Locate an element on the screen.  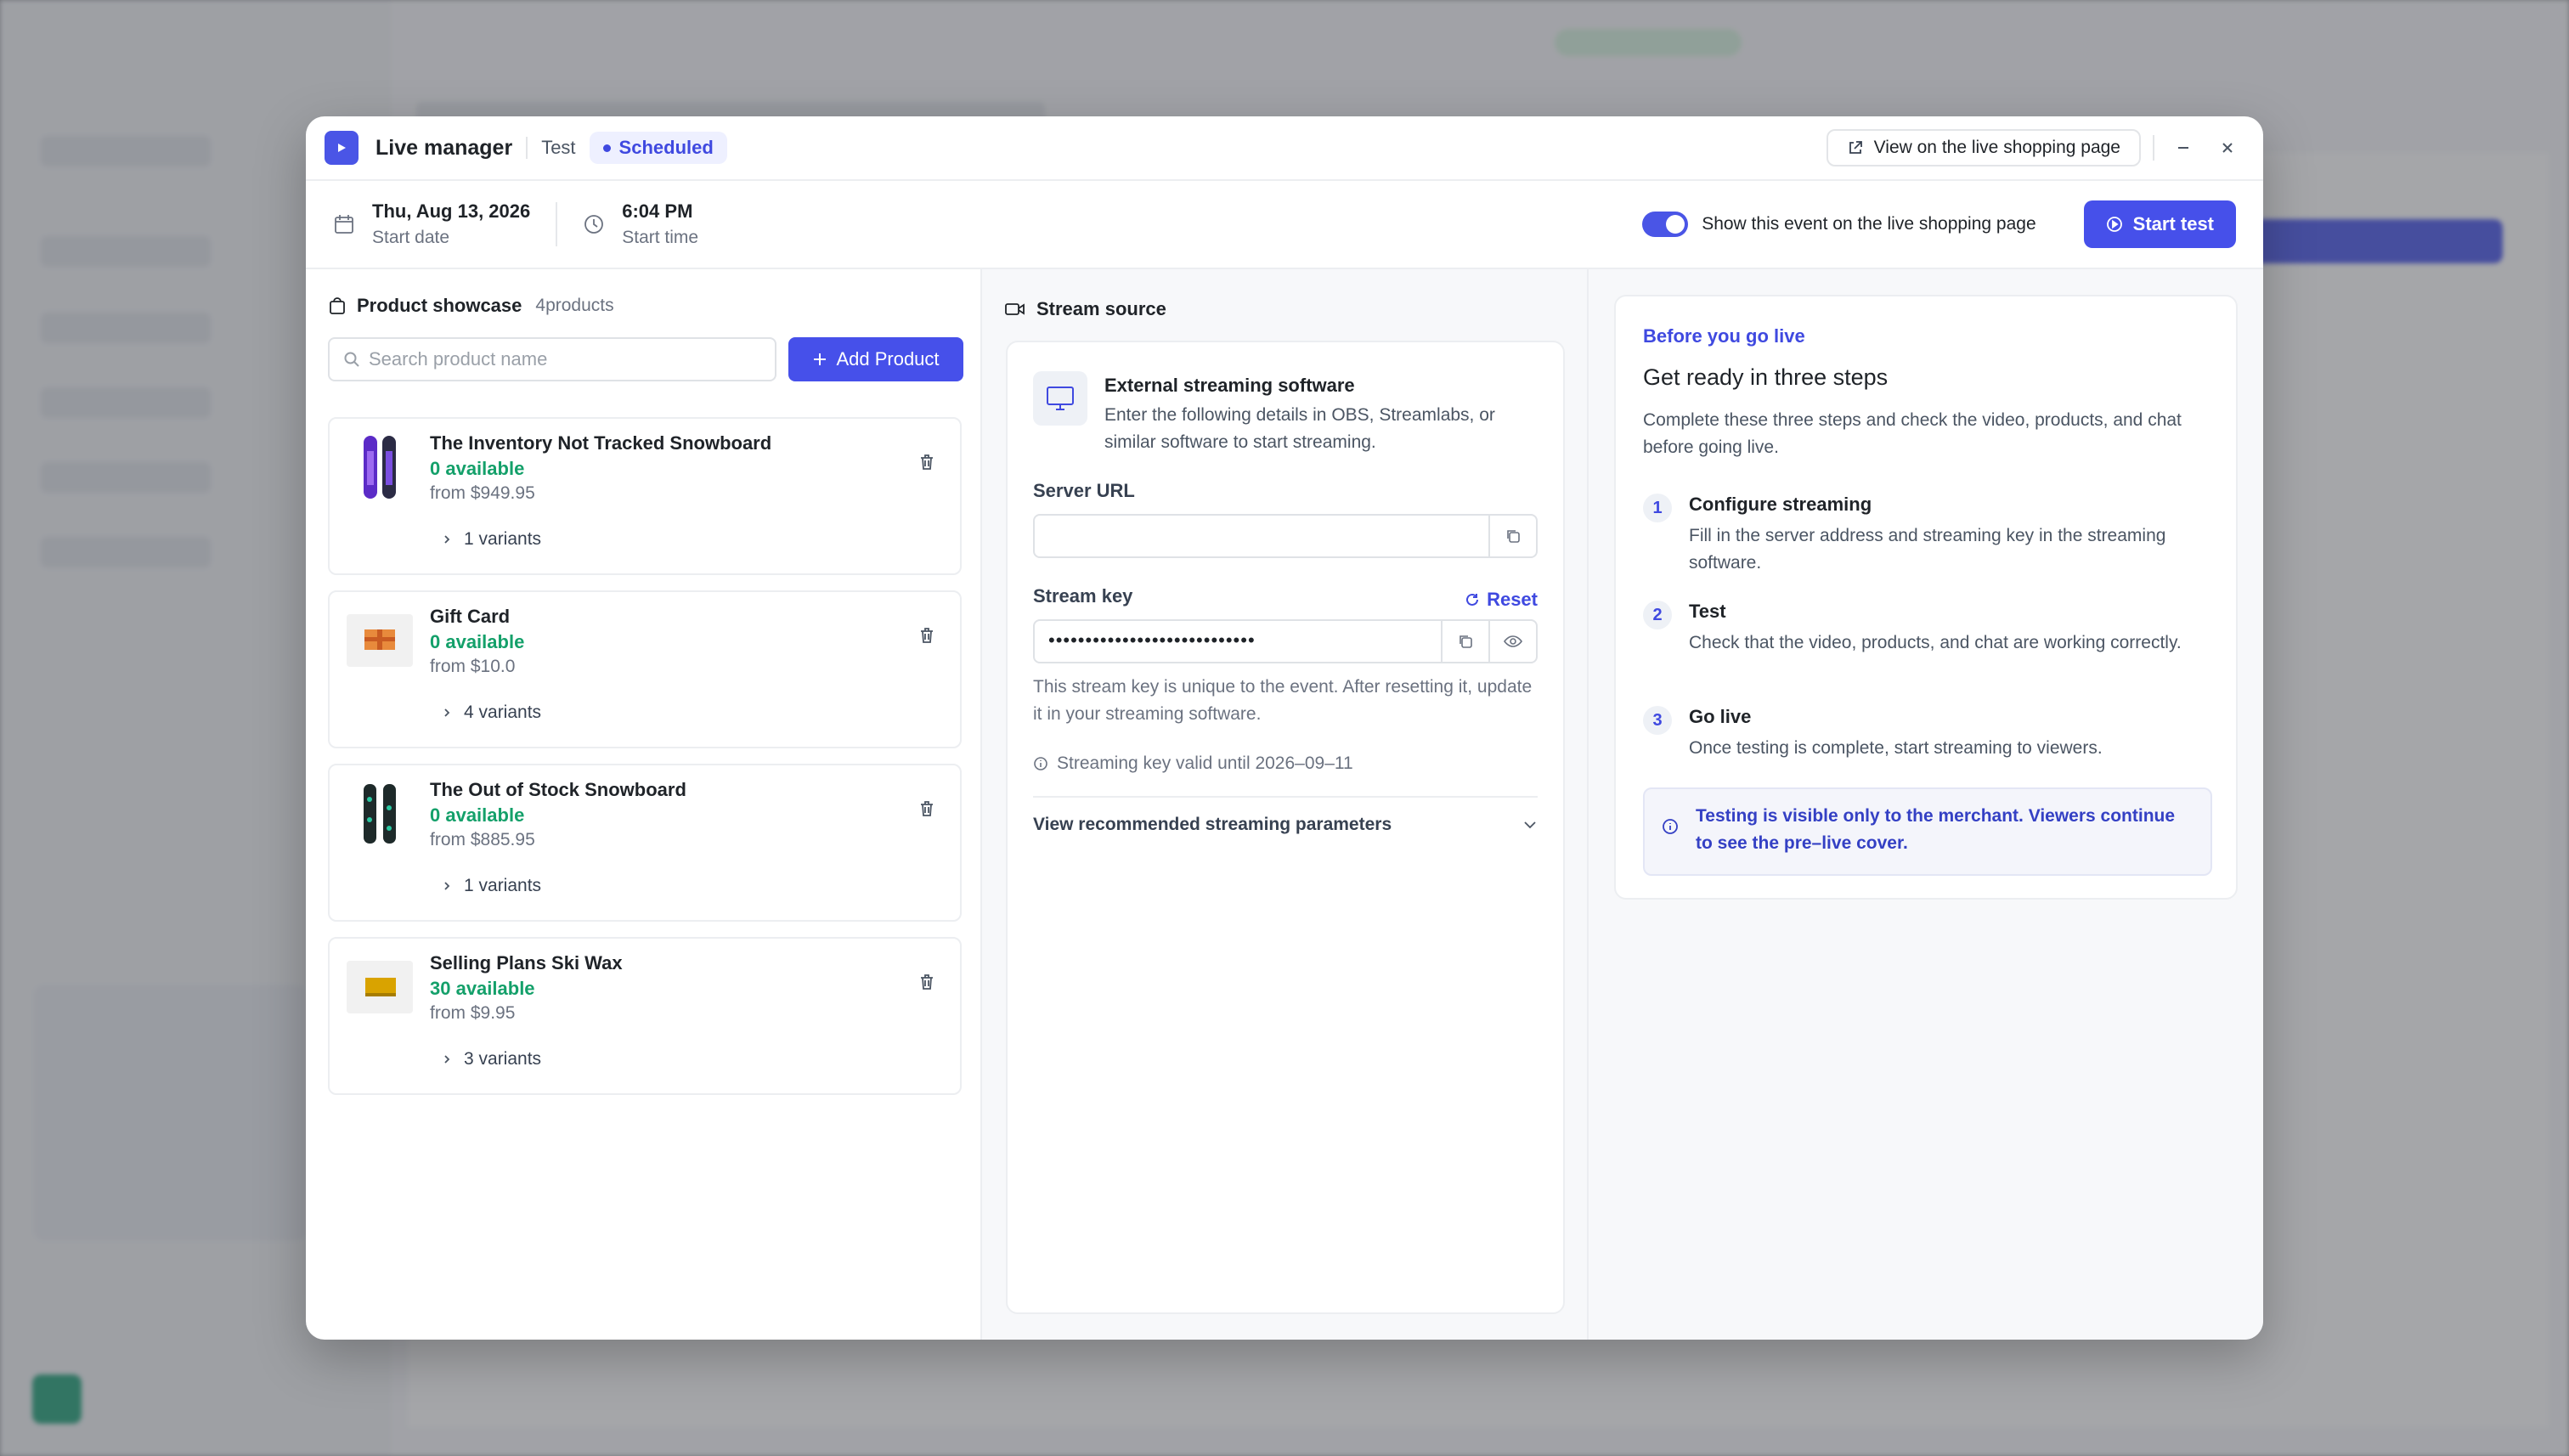
product-variants-label: 3 variants is located at coordinates (503, 1059).